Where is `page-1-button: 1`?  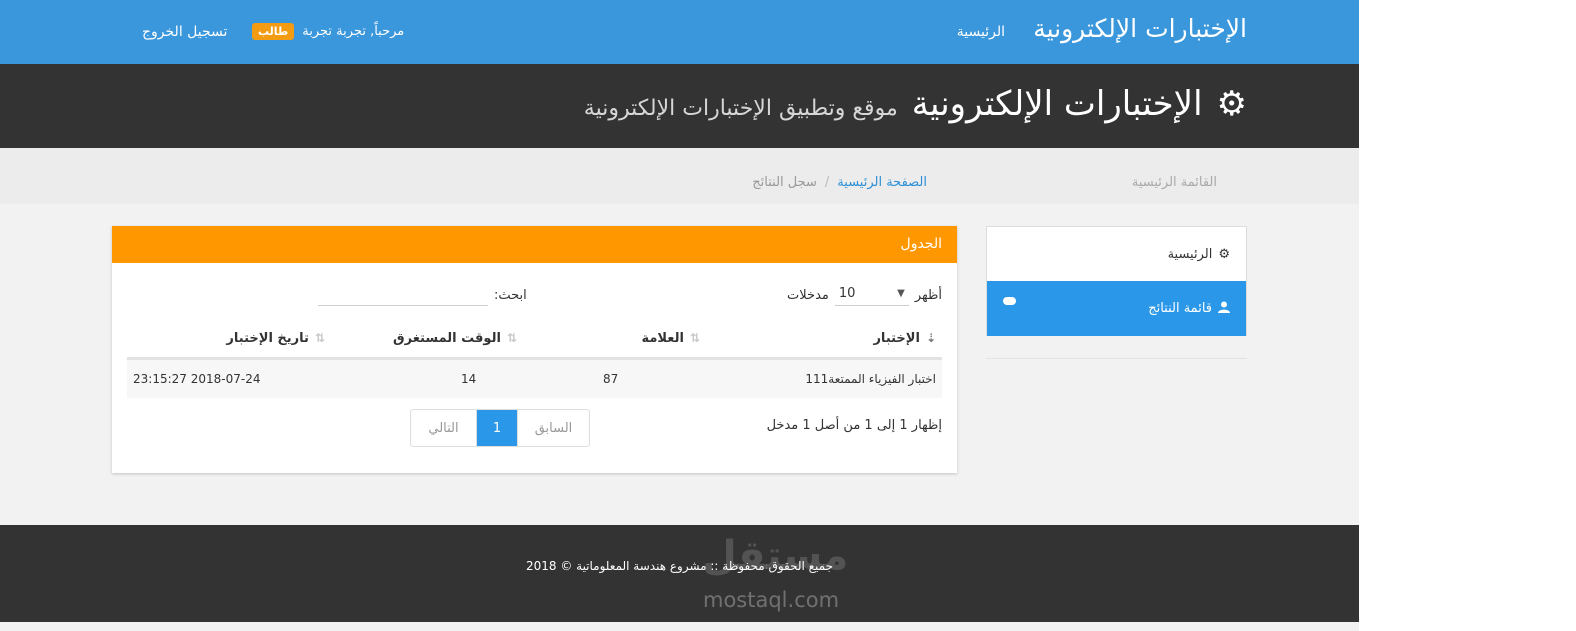 page-1-button: 1 is located at coordinates (497, 428).